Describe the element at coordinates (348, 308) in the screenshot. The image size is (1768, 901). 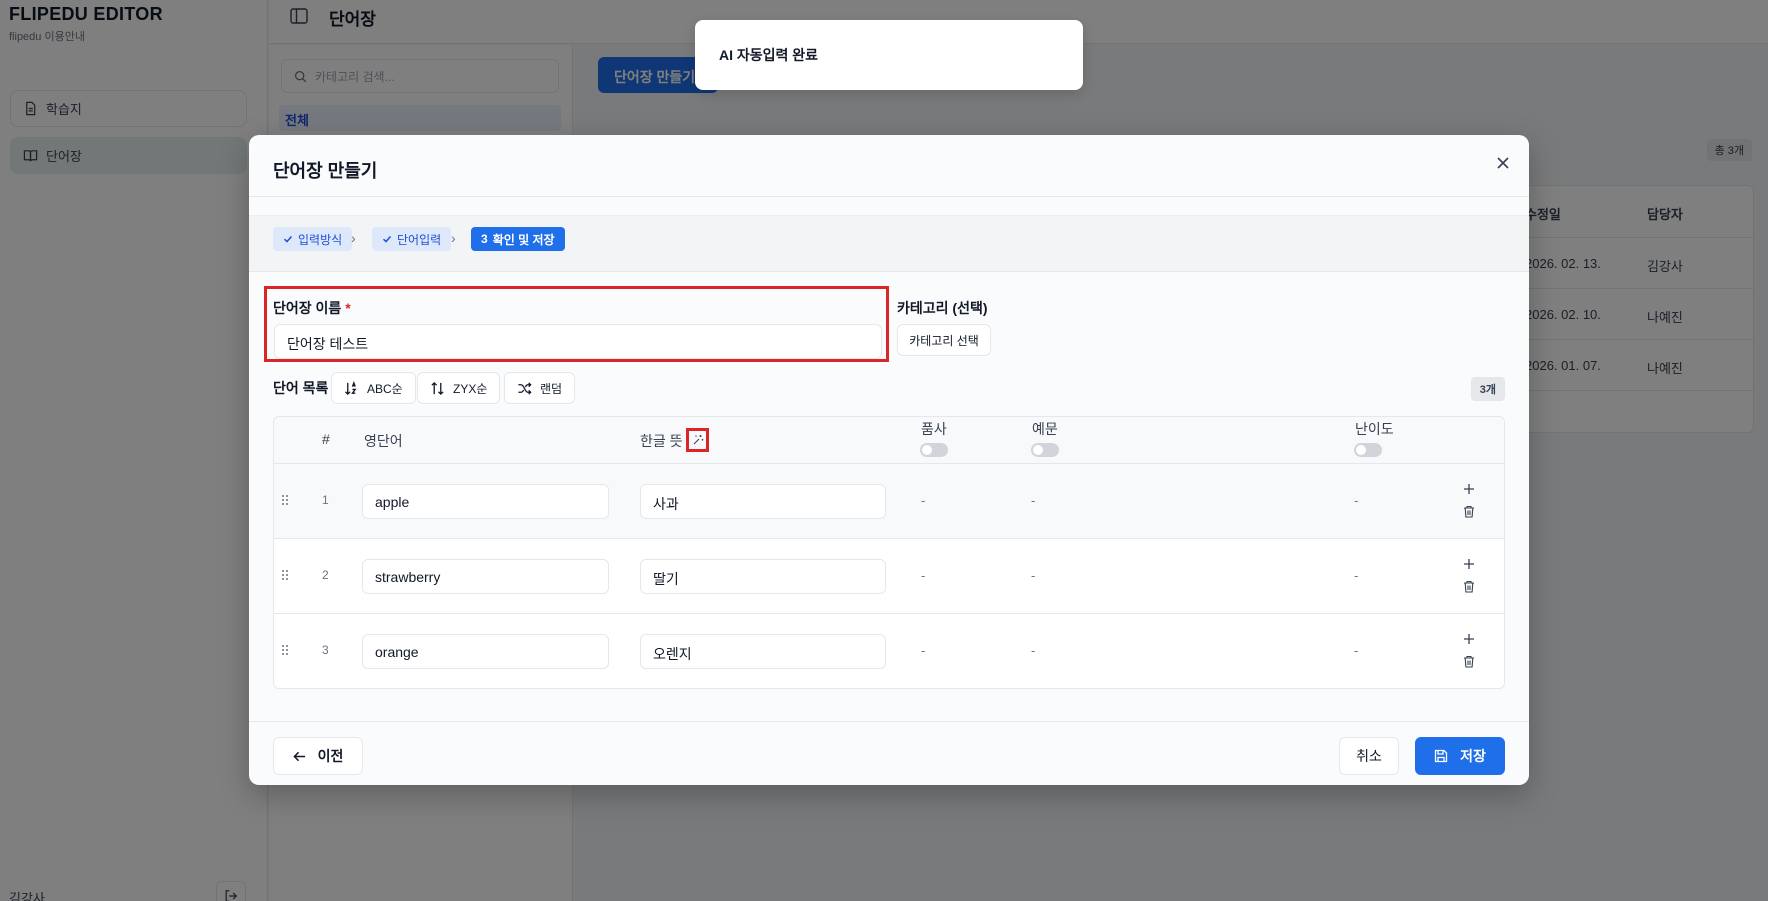
I see `required-mark: *` at that location.